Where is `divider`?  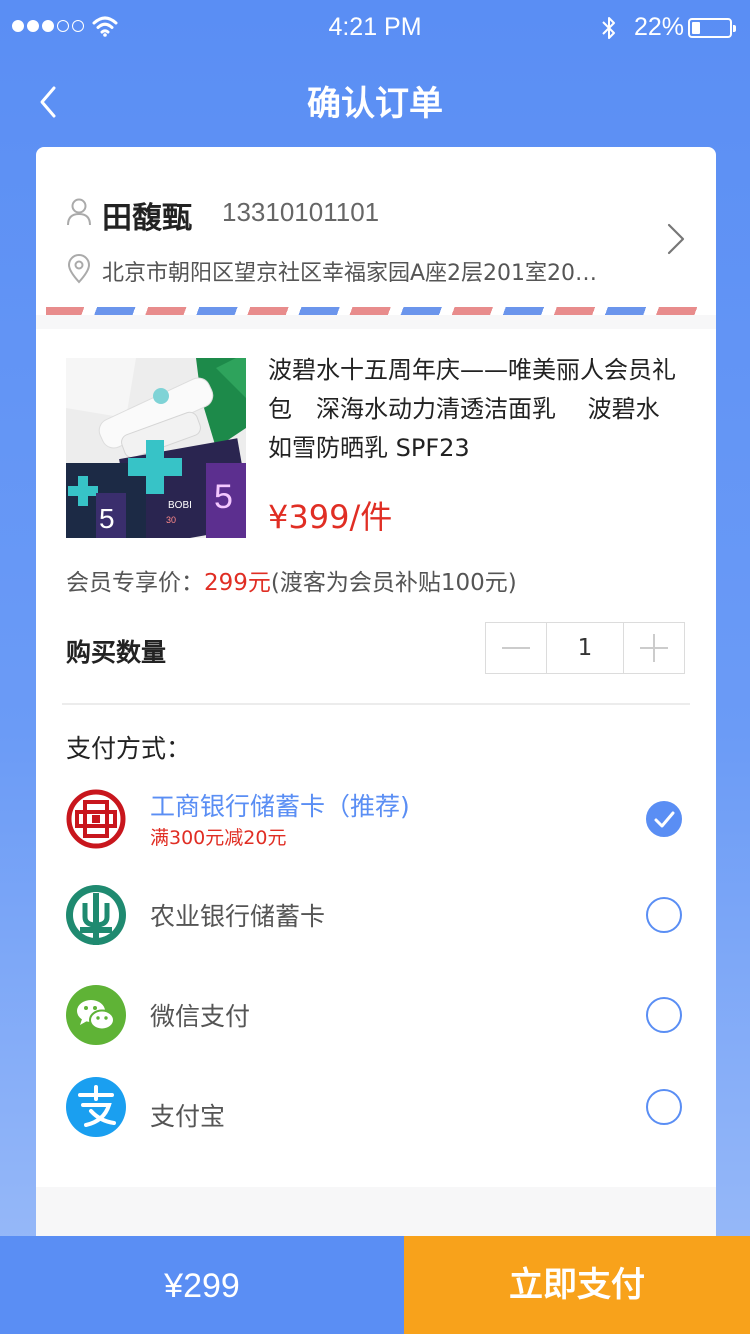
divider is located at coordinates (376, 704).